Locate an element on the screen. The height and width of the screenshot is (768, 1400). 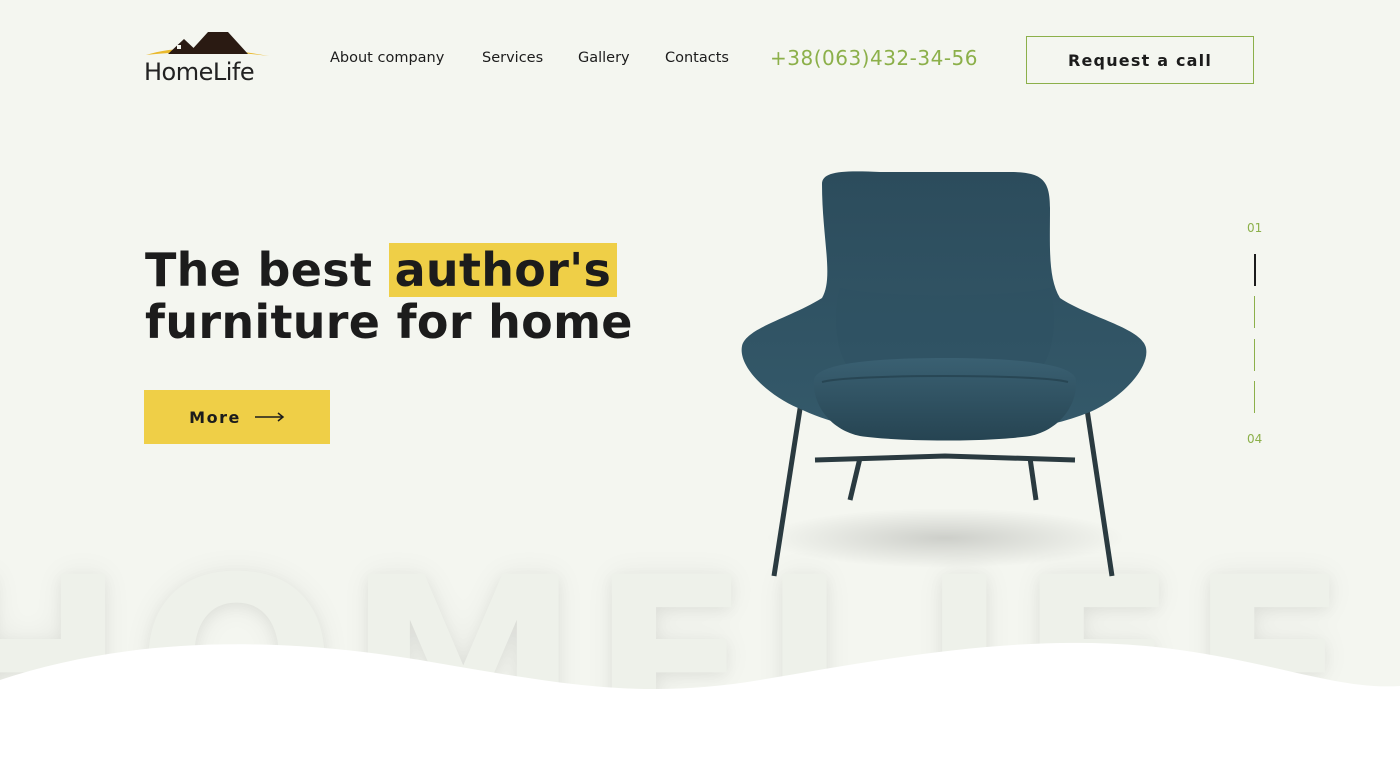
more-button-label: More is located at coordinates (215, 417).